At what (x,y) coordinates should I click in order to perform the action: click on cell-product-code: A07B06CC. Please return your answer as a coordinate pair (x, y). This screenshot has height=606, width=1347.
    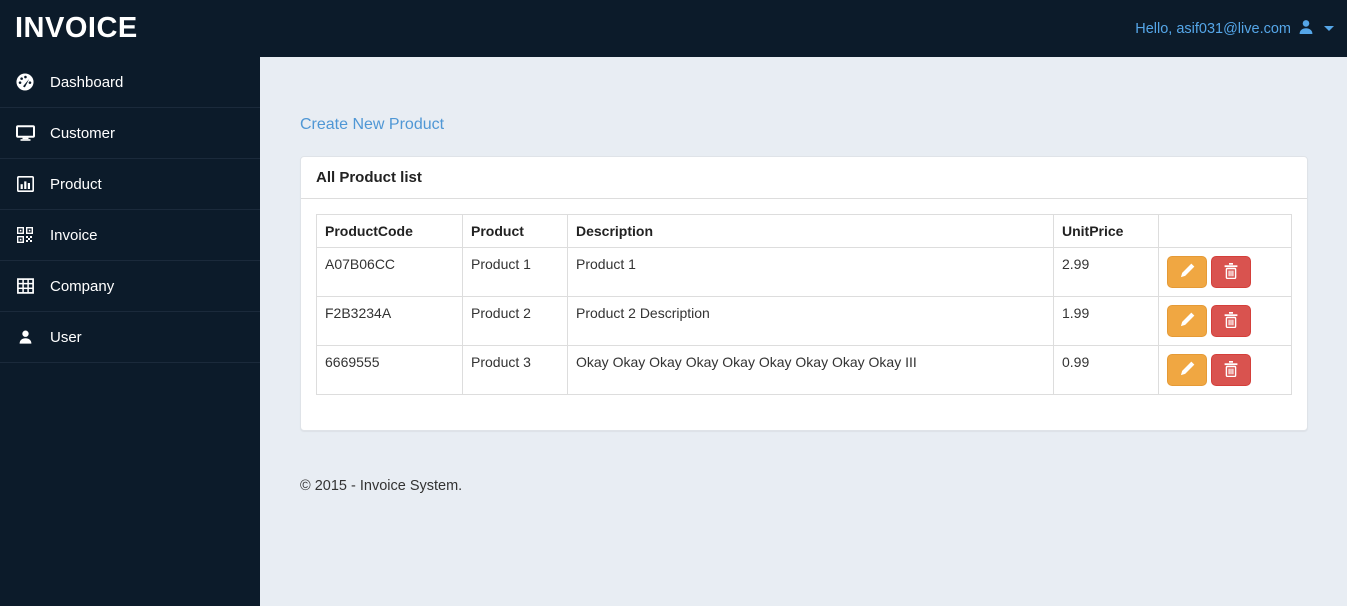
    Looking at the image, I should click on (389, 272).